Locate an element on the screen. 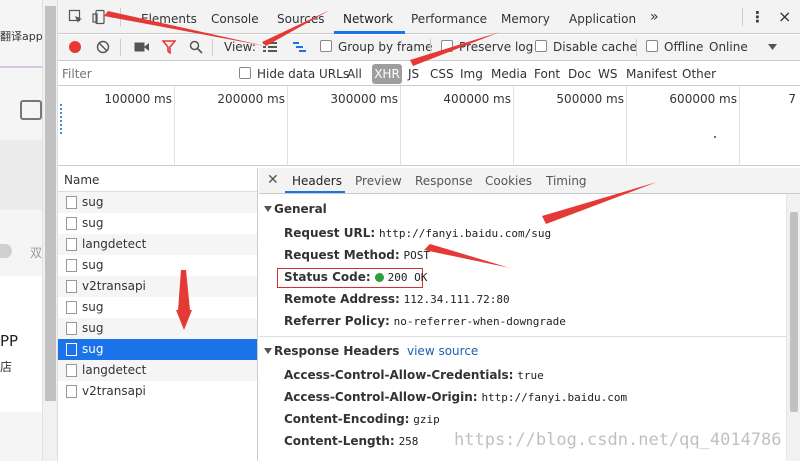  device-toolbar-icon is located at coordinates (100, 17).